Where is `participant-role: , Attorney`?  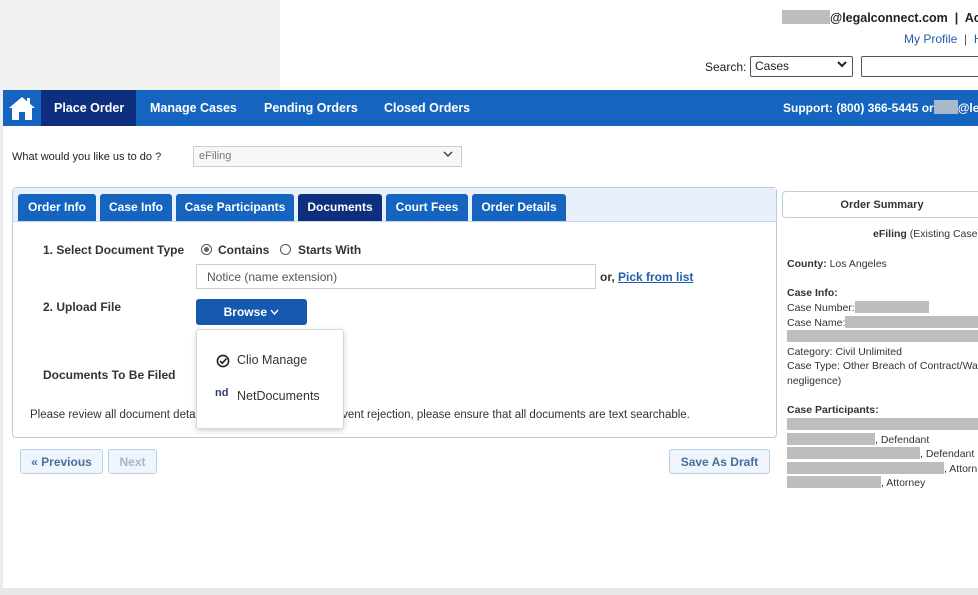
participant-role: , Attorney is located at coordinates (903, 483).